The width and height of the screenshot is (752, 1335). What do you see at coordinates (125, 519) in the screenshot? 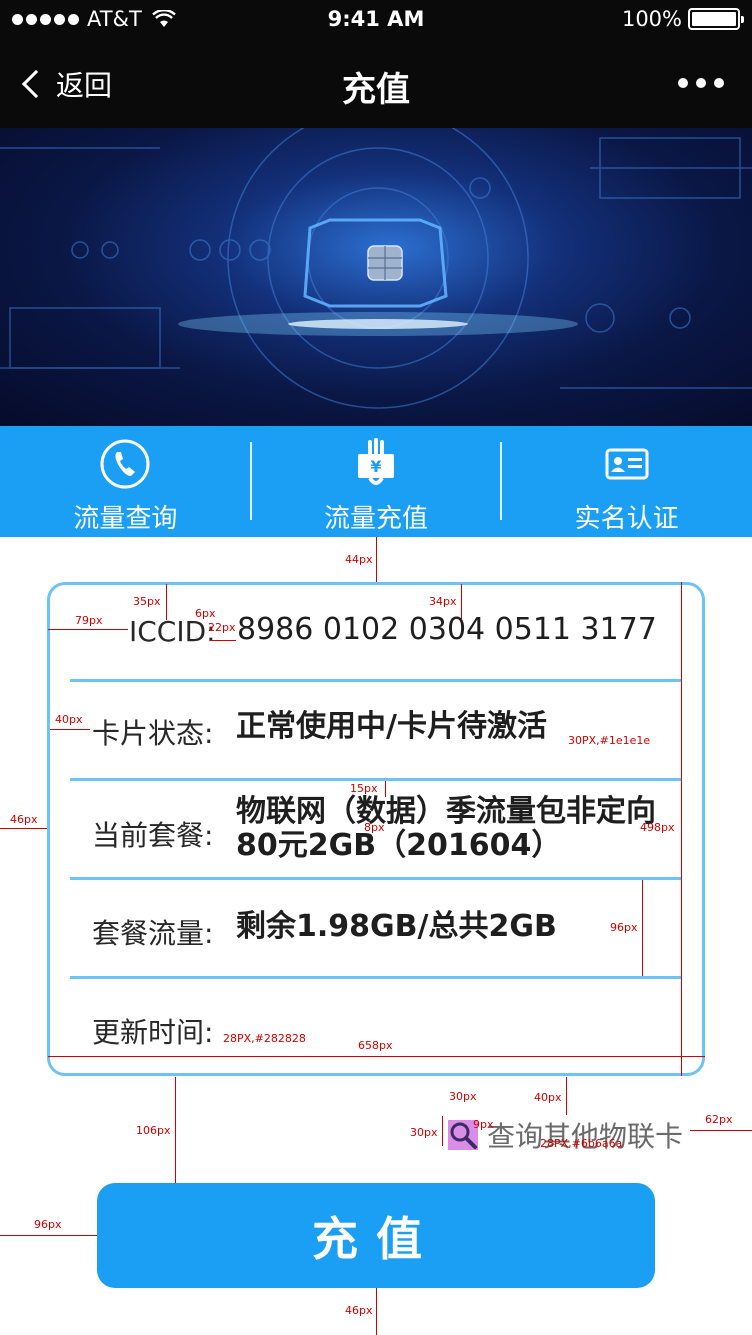
I see `action-label: 流量查询` at bounding box center [125, 519].